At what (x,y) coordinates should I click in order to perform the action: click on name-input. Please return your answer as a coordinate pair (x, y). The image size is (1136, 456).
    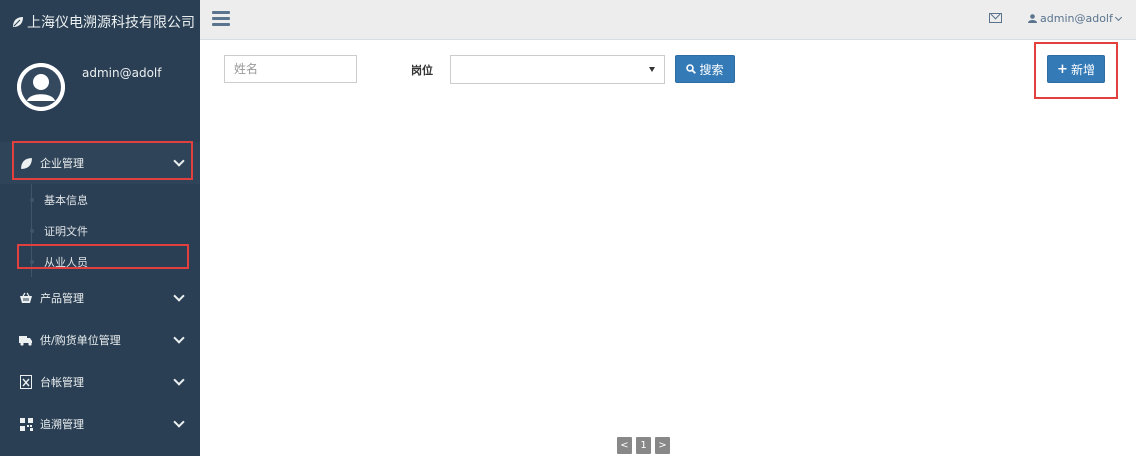
    Looking at the image, I should click on (290, 69).